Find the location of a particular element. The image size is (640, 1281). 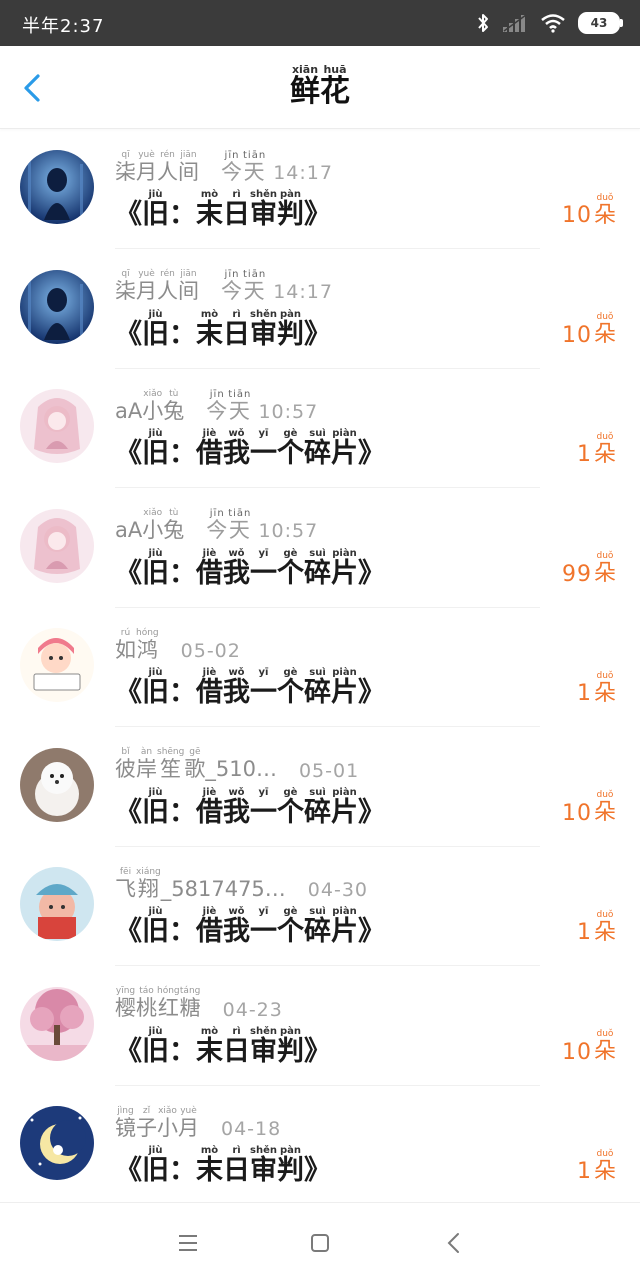

message-char: yī 一 is located at coordinates (263, 687).